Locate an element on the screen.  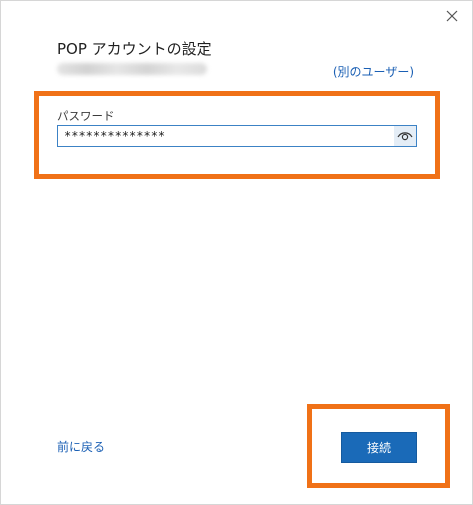
account-email-redacted is located at coordinates (132, 69).